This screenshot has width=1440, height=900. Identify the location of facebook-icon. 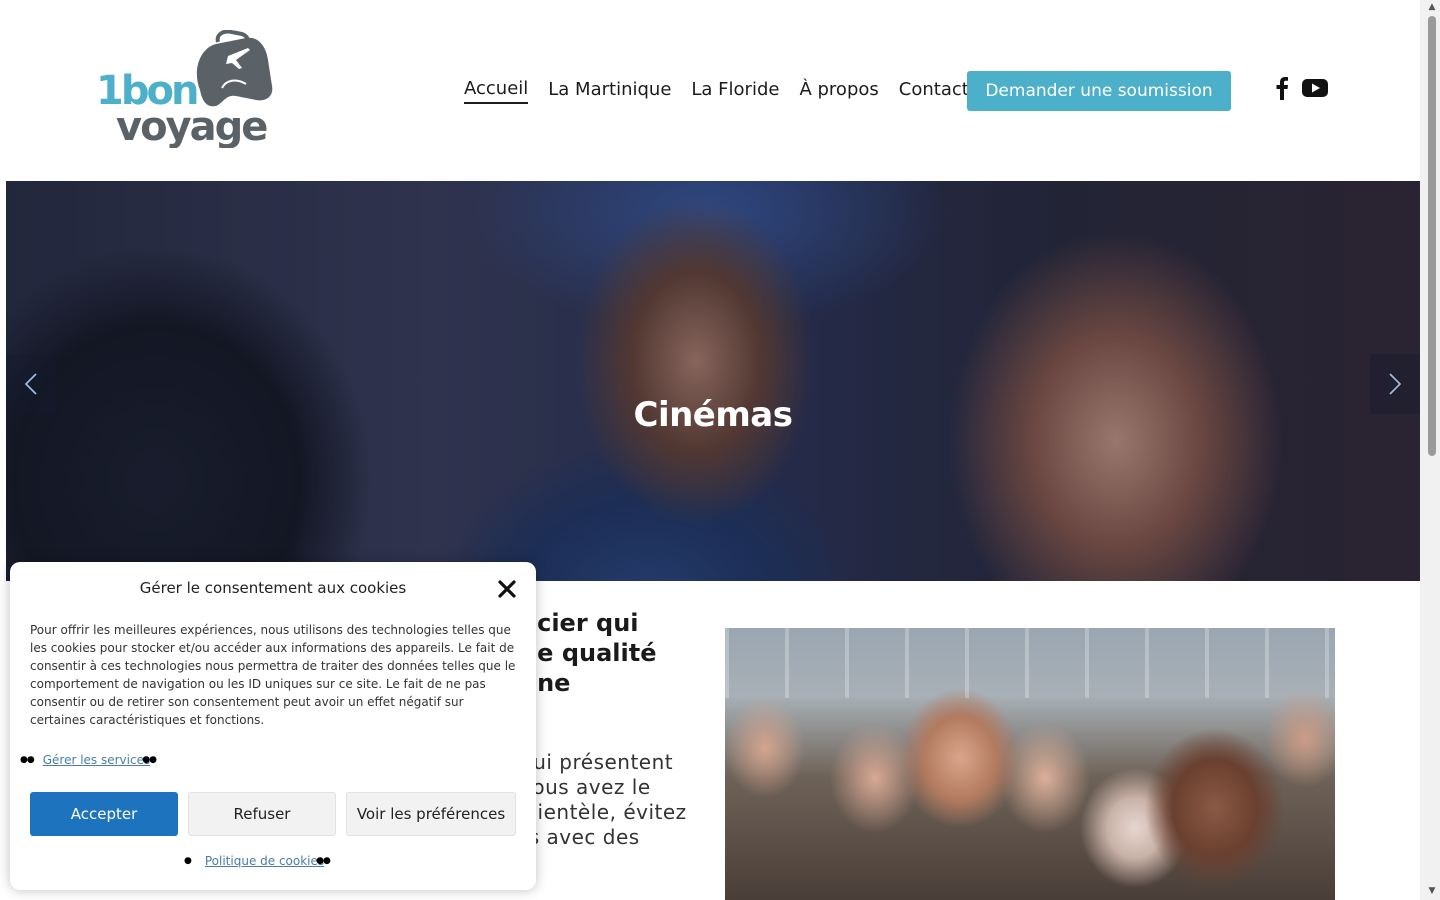
(1282, 90).